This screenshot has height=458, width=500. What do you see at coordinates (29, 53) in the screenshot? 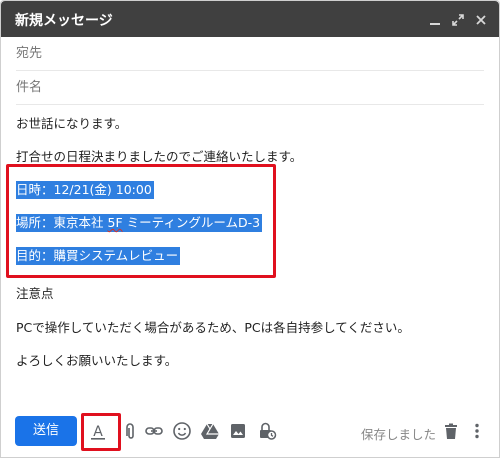
I see `to-field-placeholder: 宛先` at bounding box center [29, 53].